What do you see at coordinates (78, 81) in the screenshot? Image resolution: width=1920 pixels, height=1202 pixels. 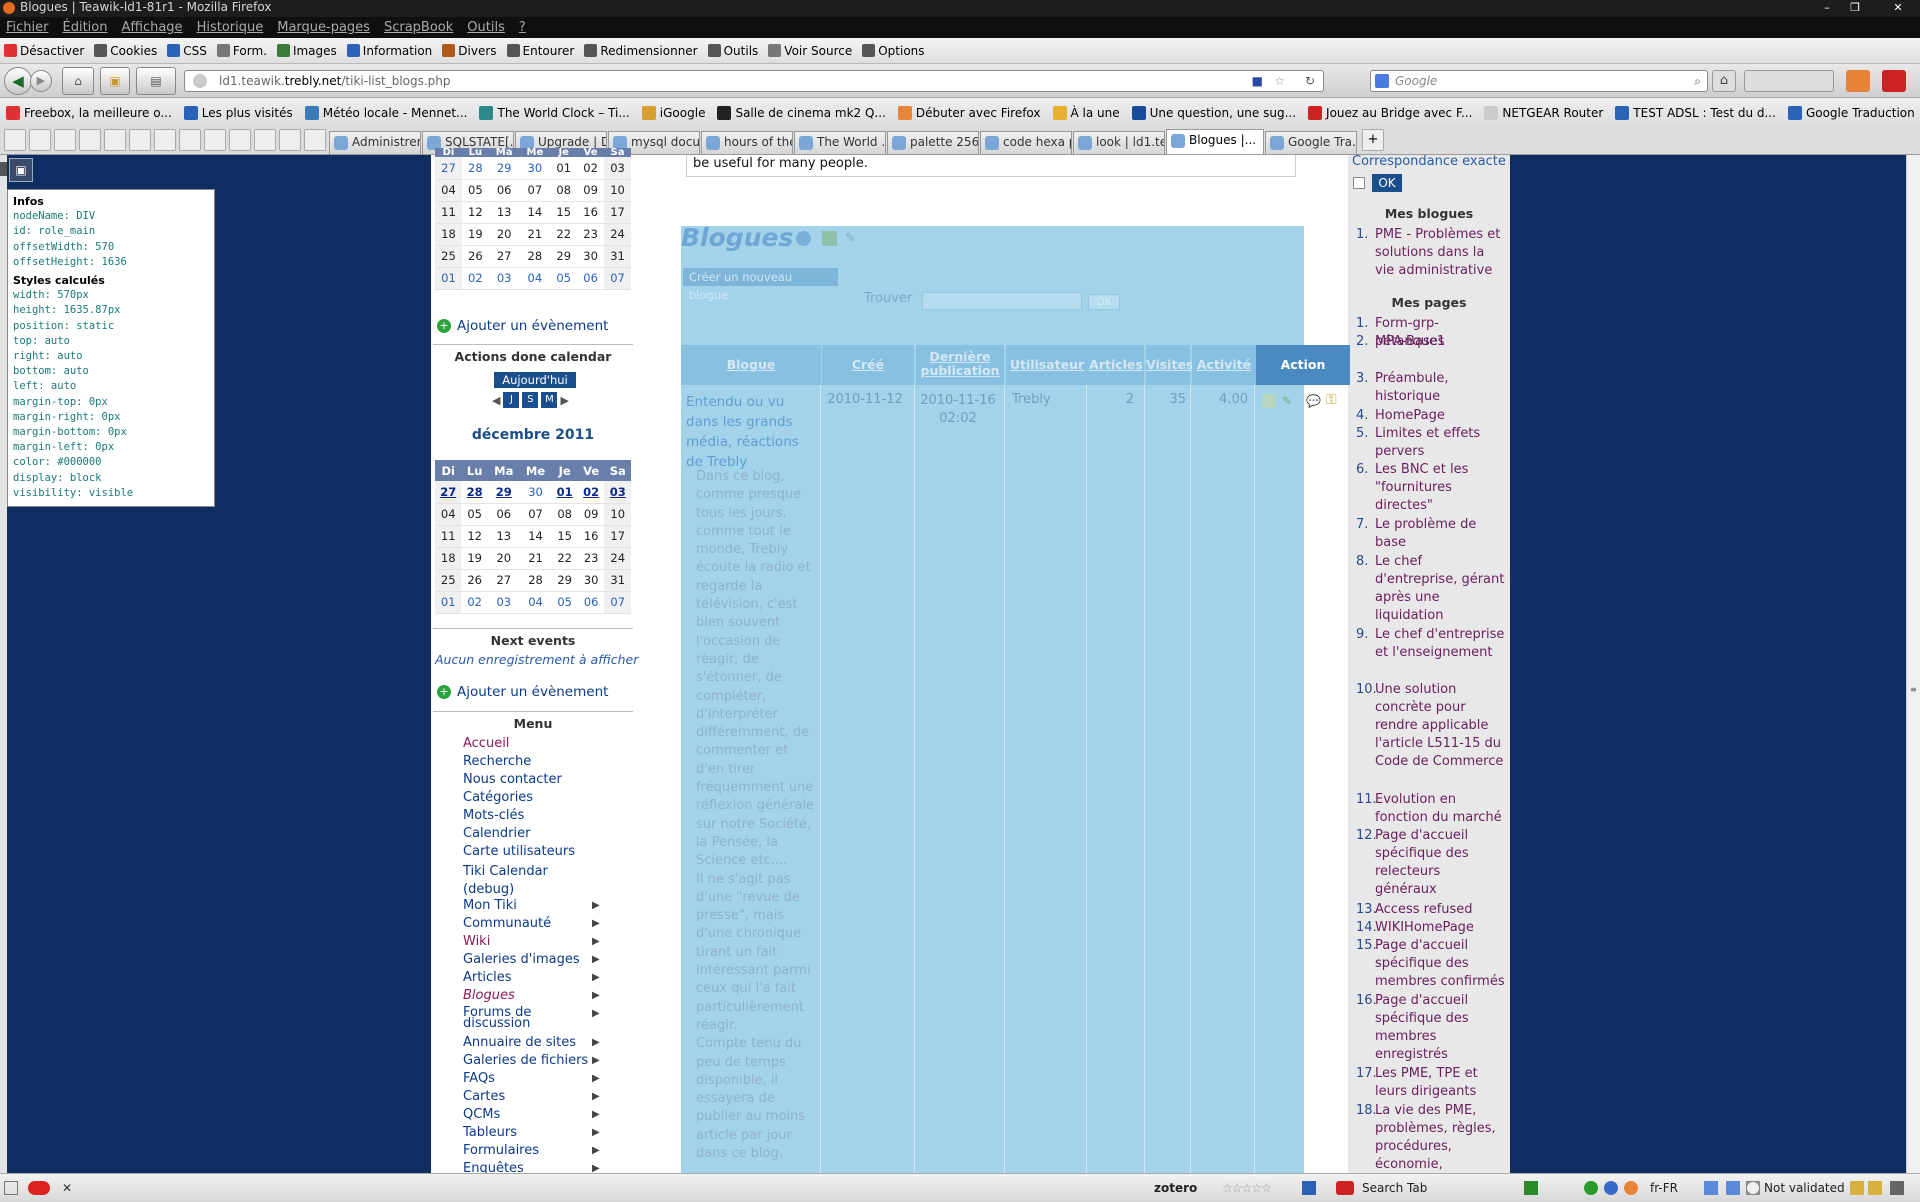 I see `home-page-button: ⌂` at bounding box center [78, 81].